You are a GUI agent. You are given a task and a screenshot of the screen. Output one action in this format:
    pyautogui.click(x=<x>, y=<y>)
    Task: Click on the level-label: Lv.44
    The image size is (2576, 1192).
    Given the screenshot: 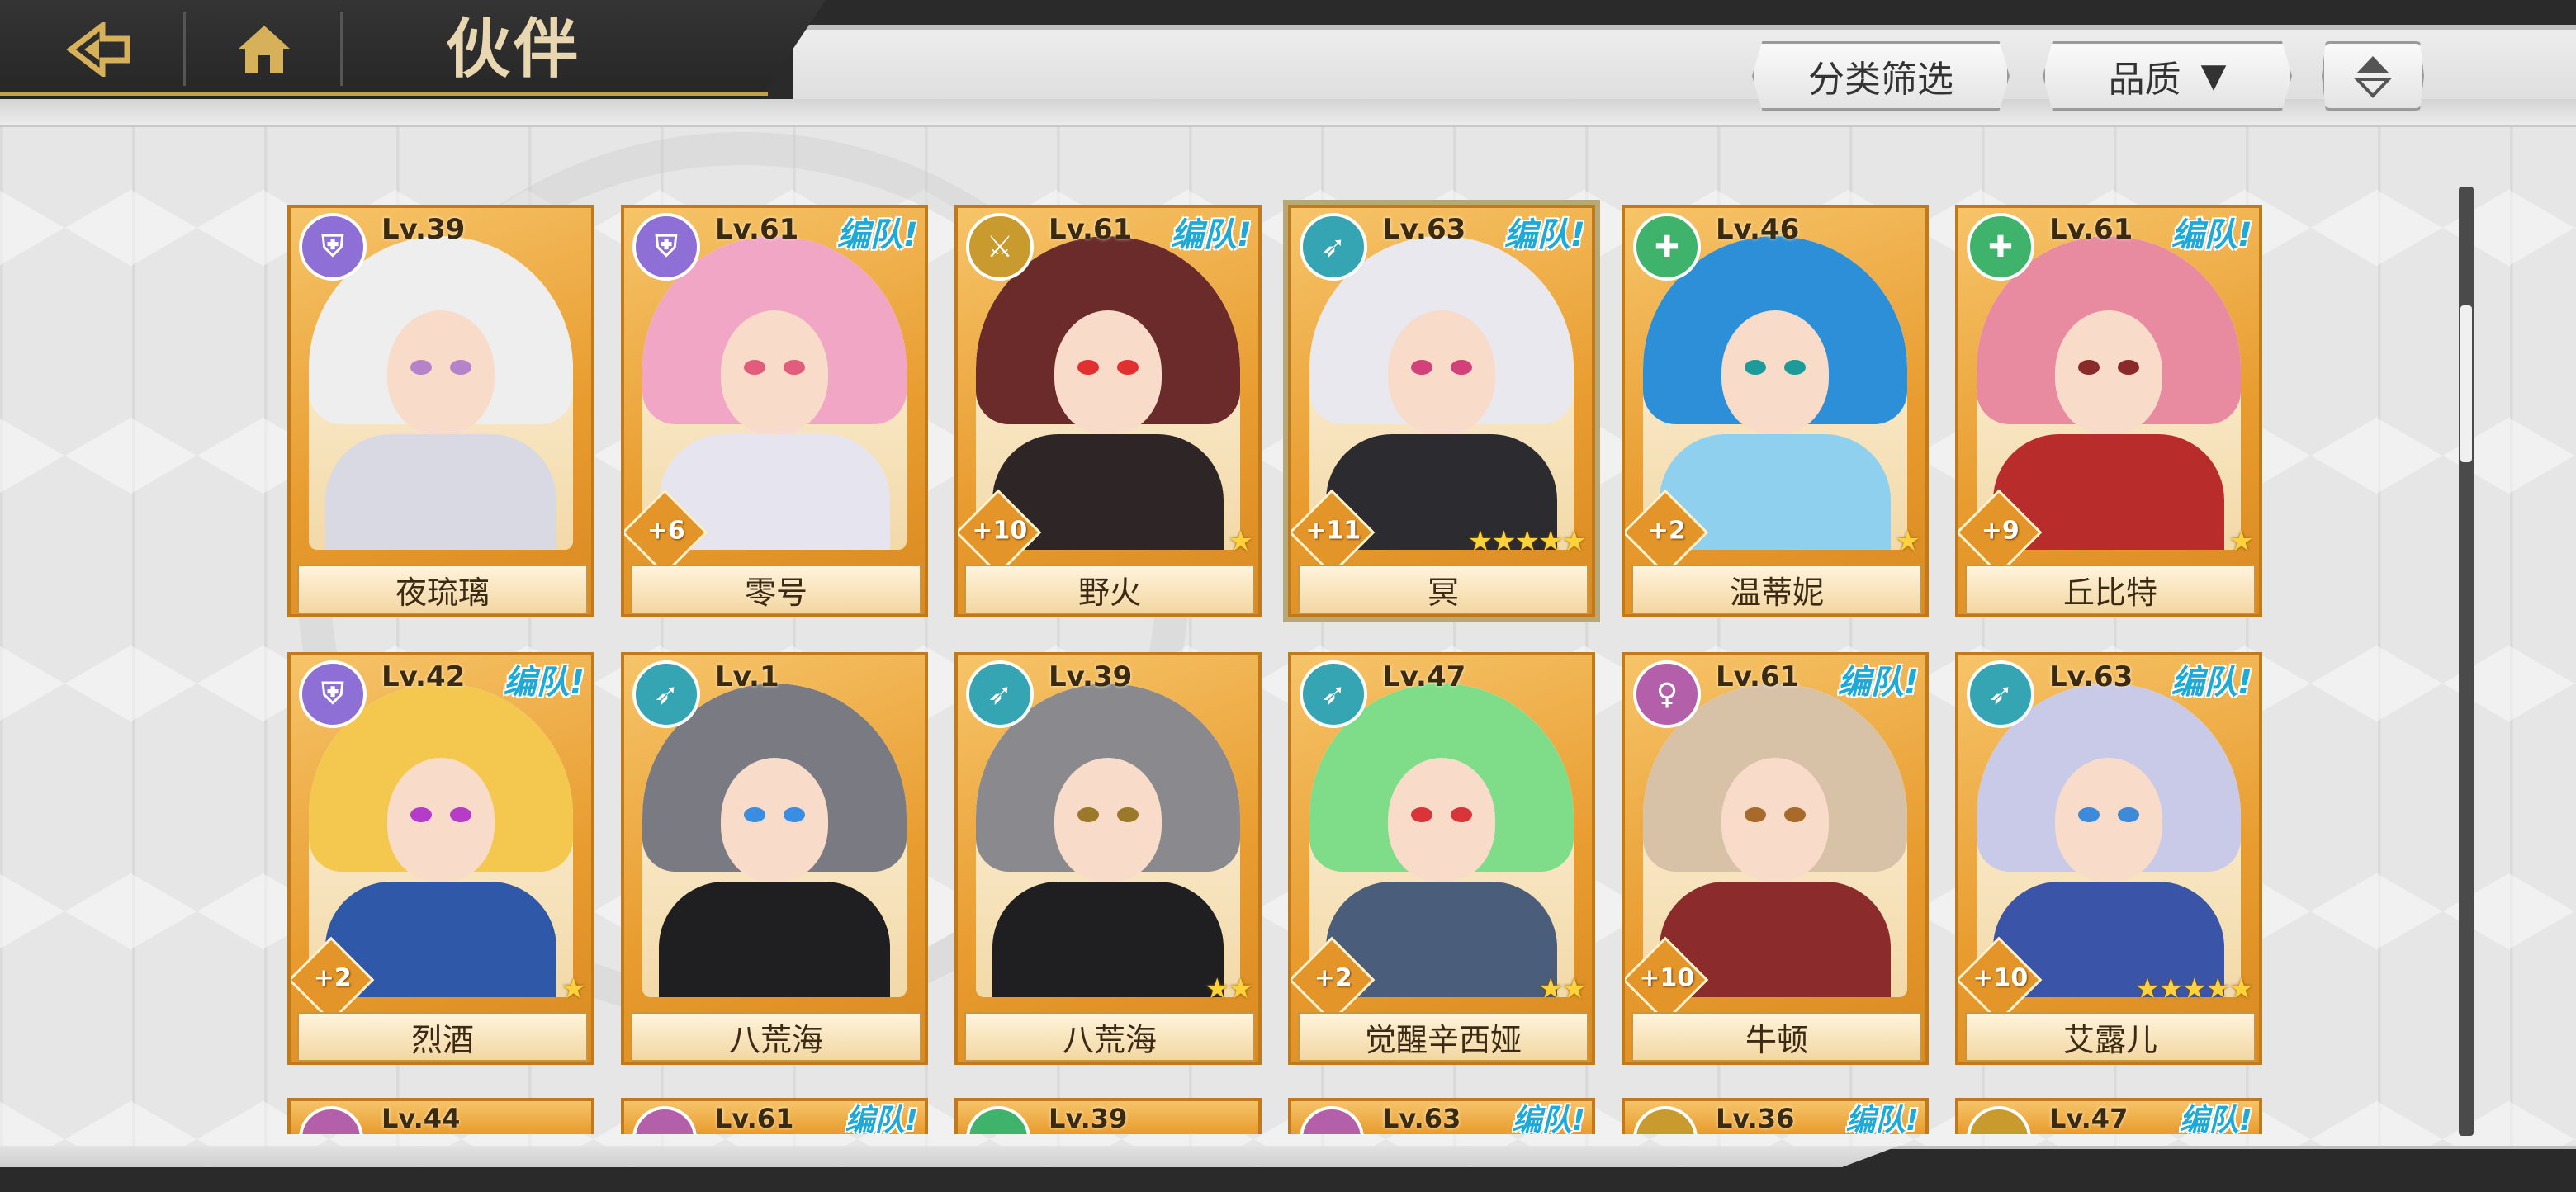 What is the action you would take?
    pyautogui.click(x=421, y=1119)
    